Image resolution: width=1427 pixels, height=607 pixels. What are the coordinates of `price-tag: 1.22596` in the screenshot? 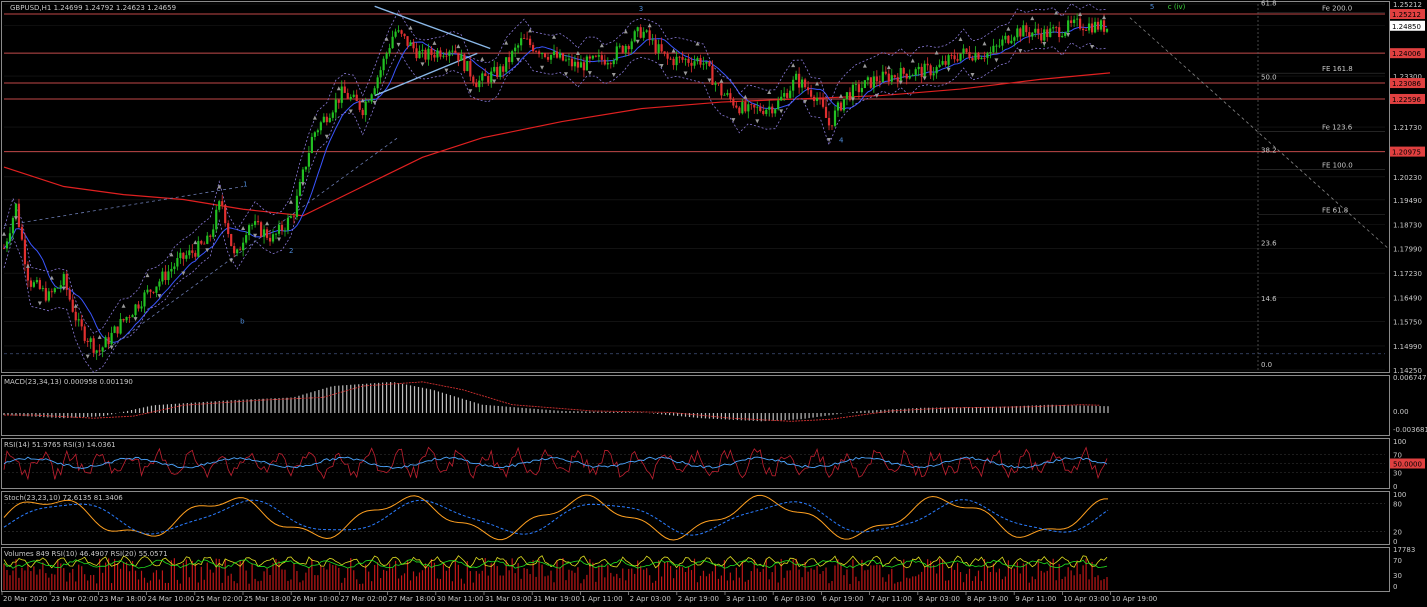 It's located at (1407, 98).